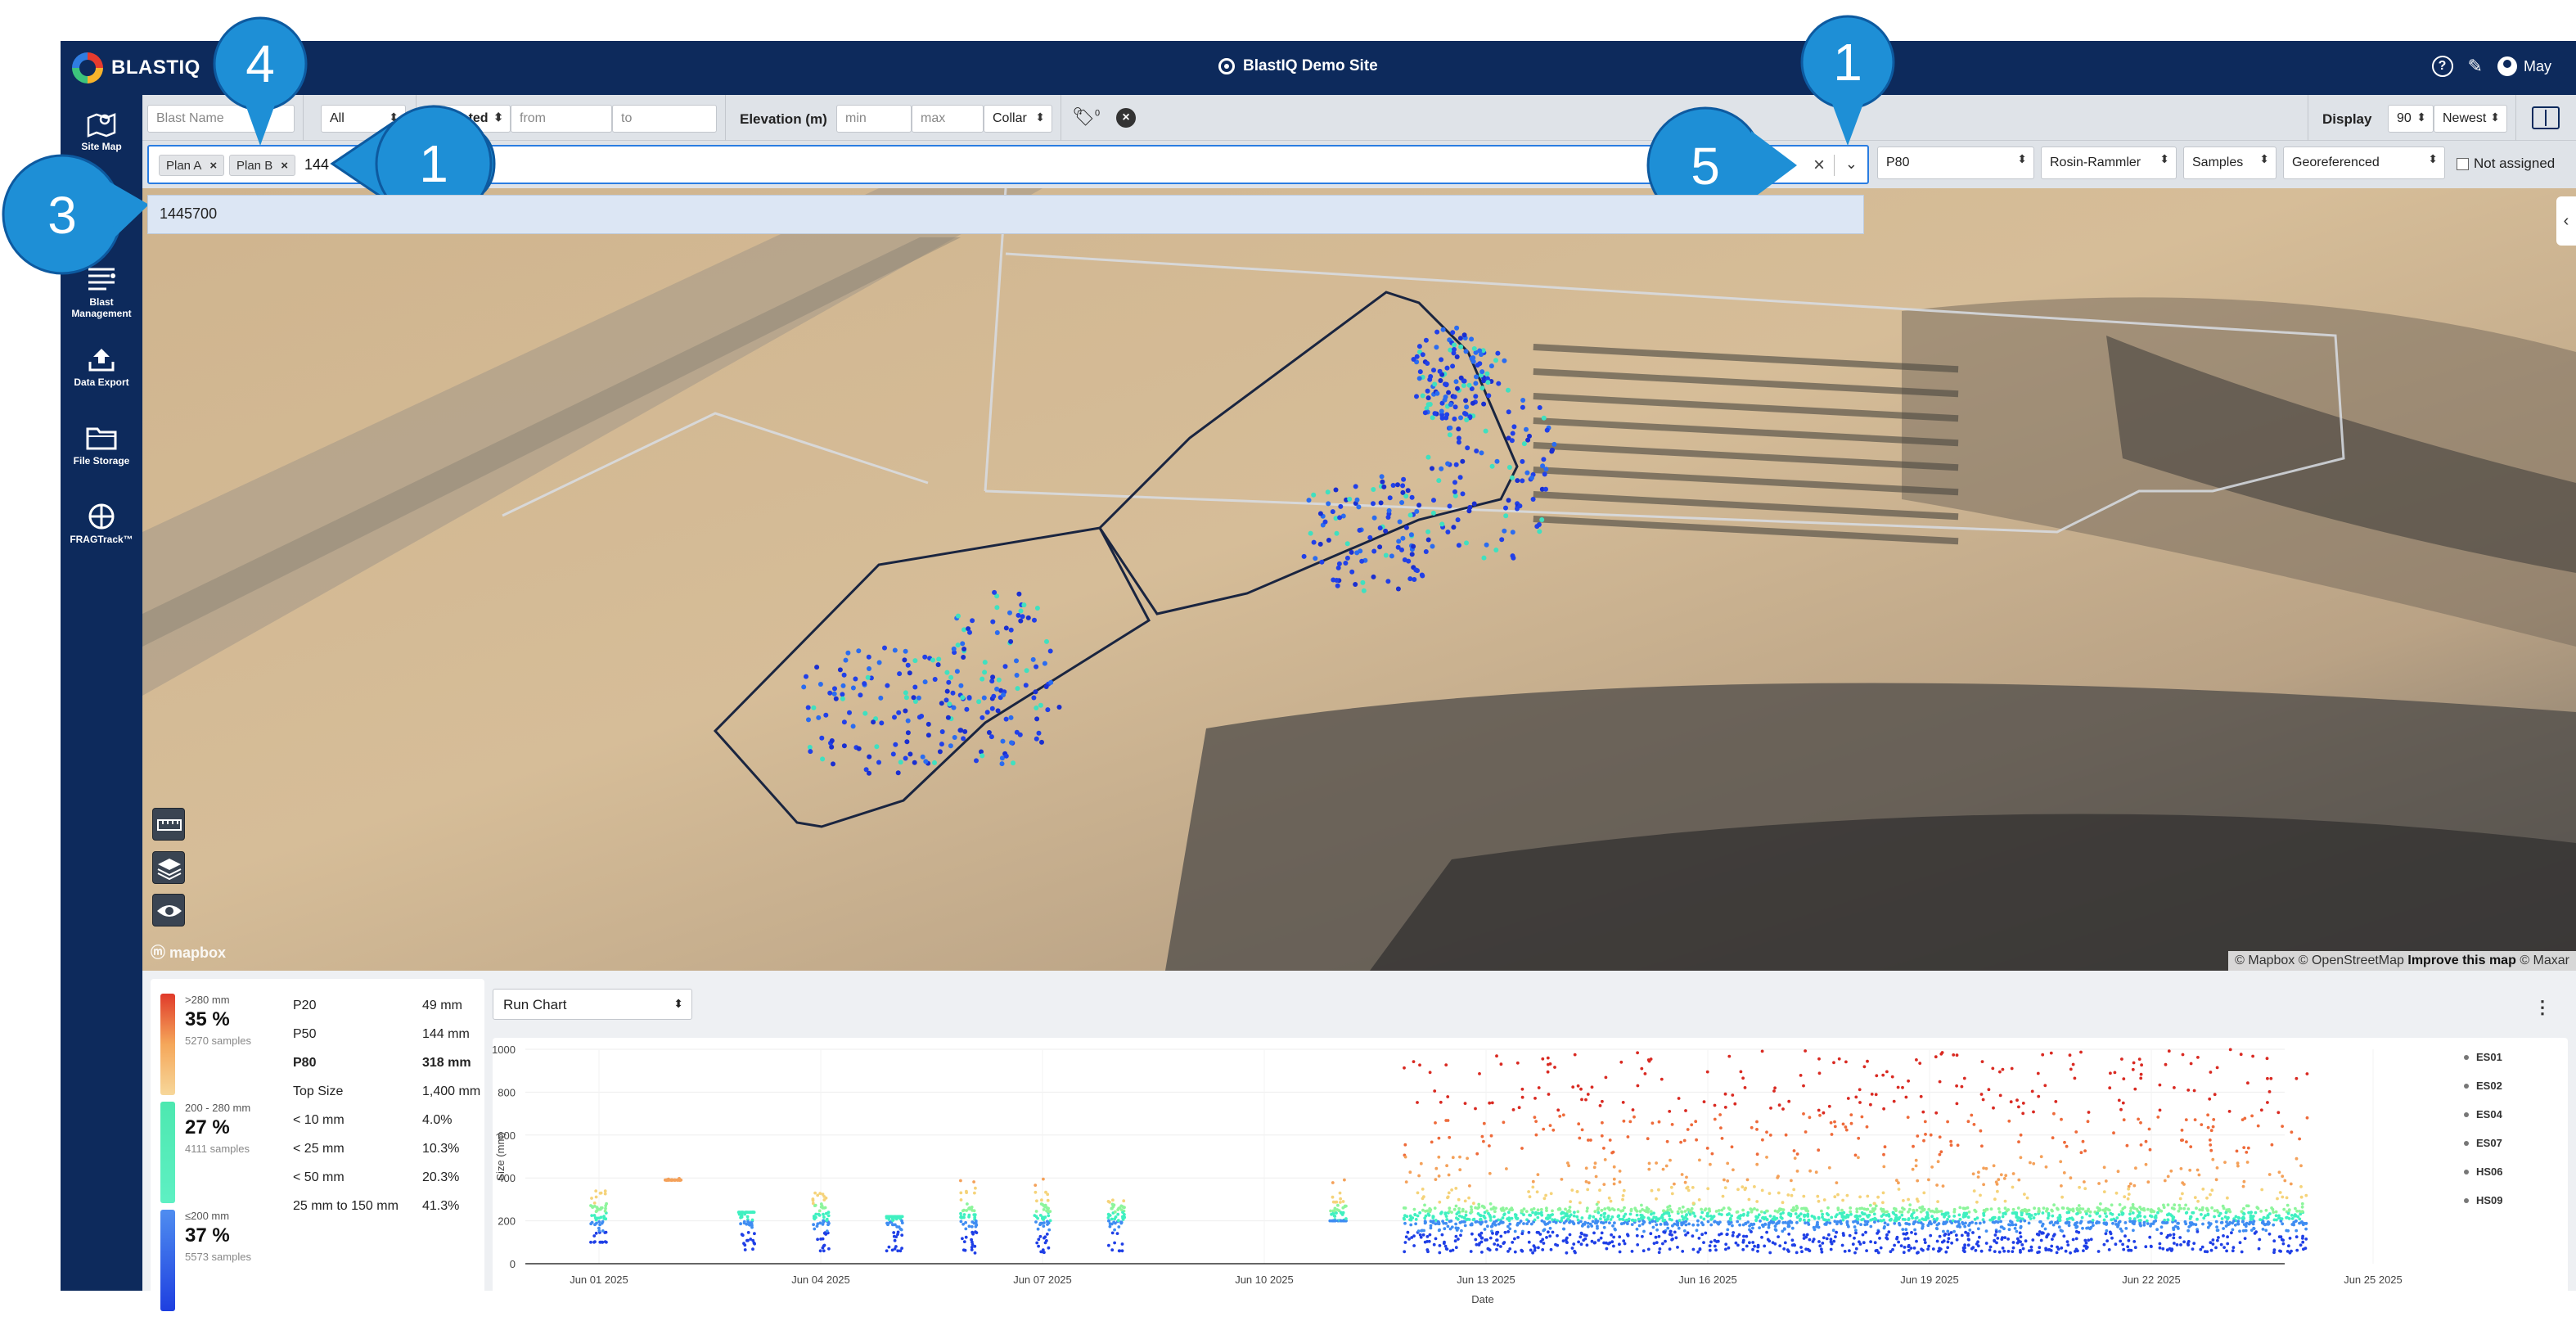 This screenshot has width=2576, height=1321. I want to click on feedback-icon: ✎, so click(2475, 66).